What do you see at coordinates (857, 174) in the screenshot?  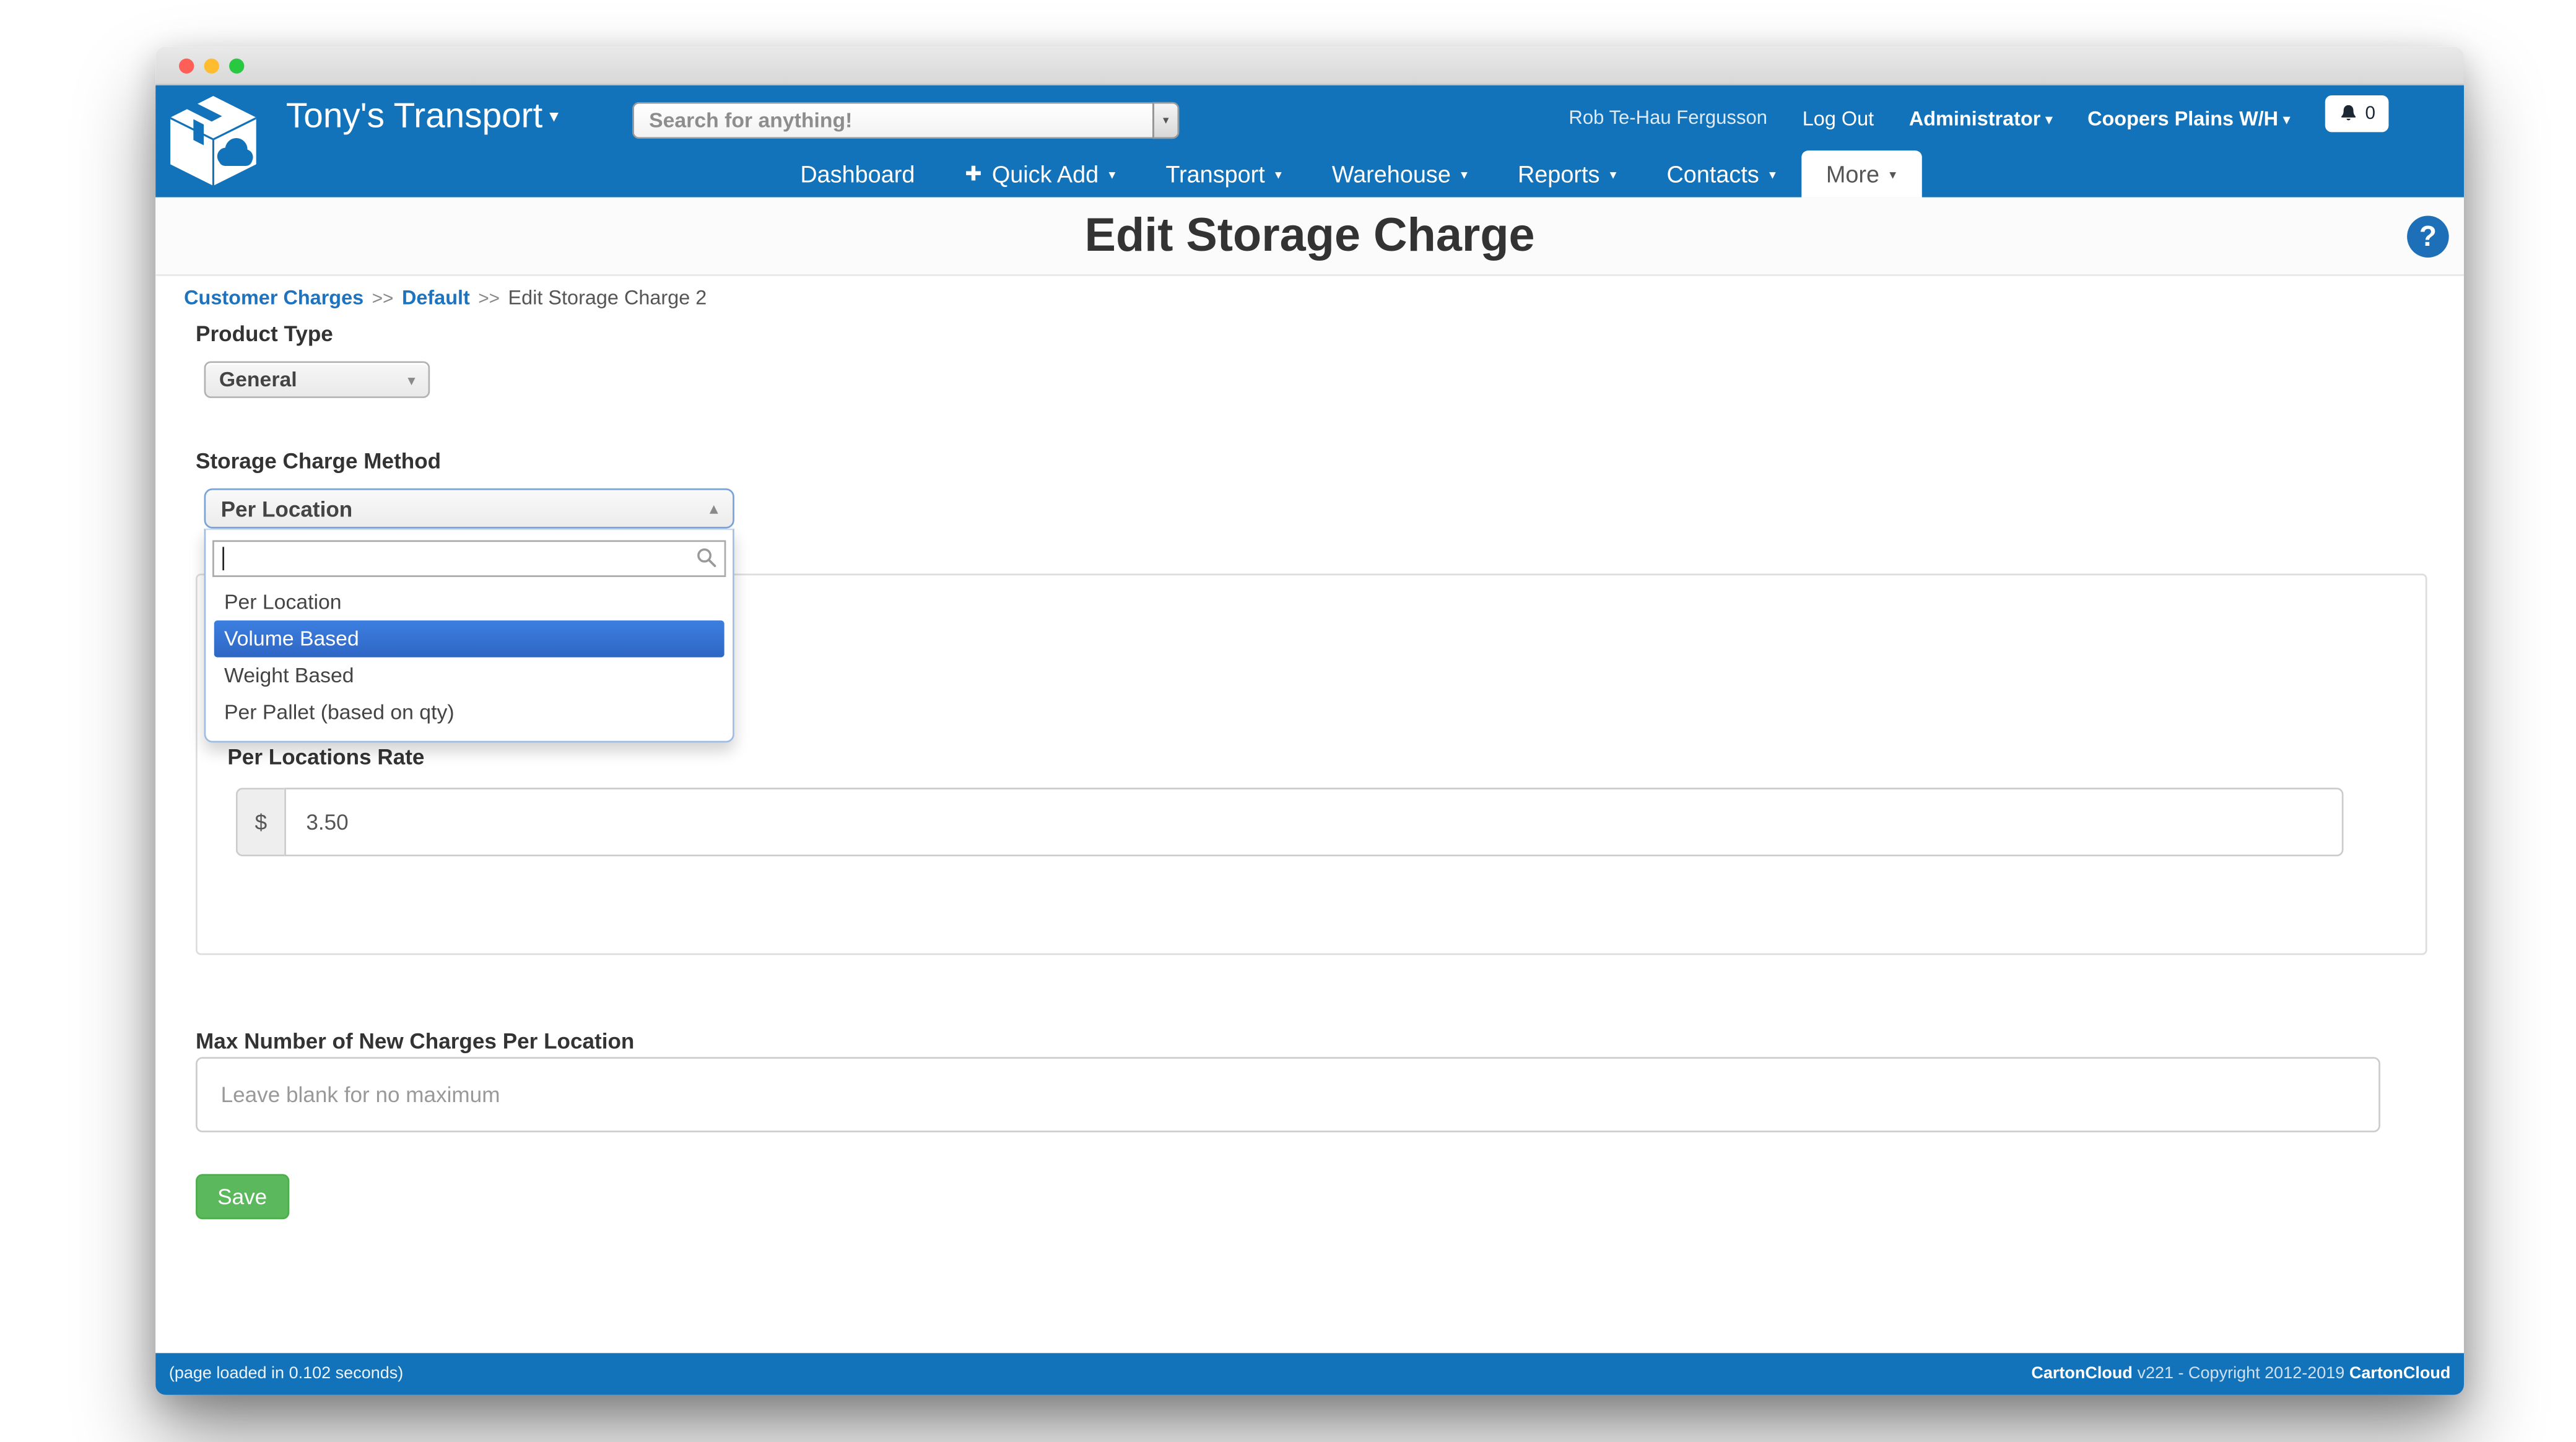 I see `nav-dashboard: Dashboard` at bounding box center [857, 174].